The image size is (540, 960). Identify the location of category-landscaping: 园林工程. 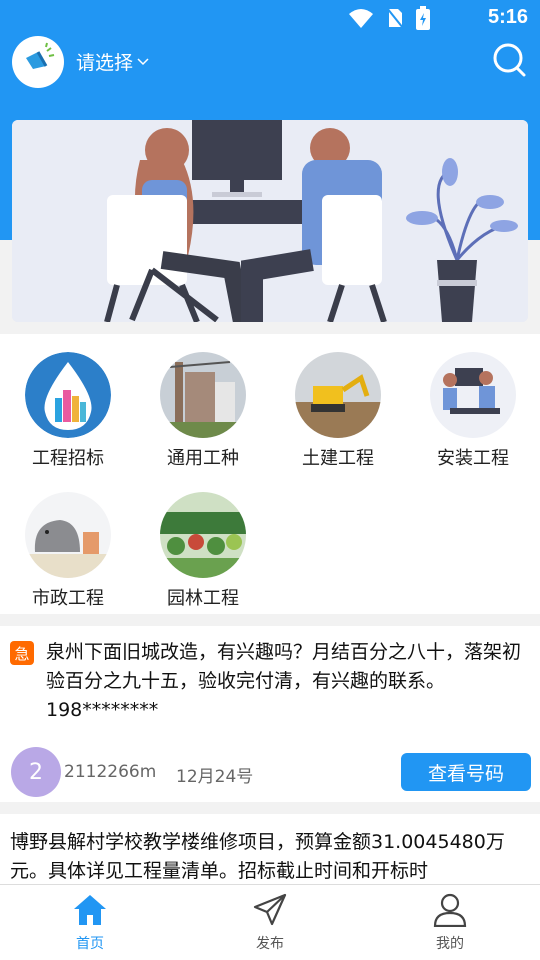
(203, 551).